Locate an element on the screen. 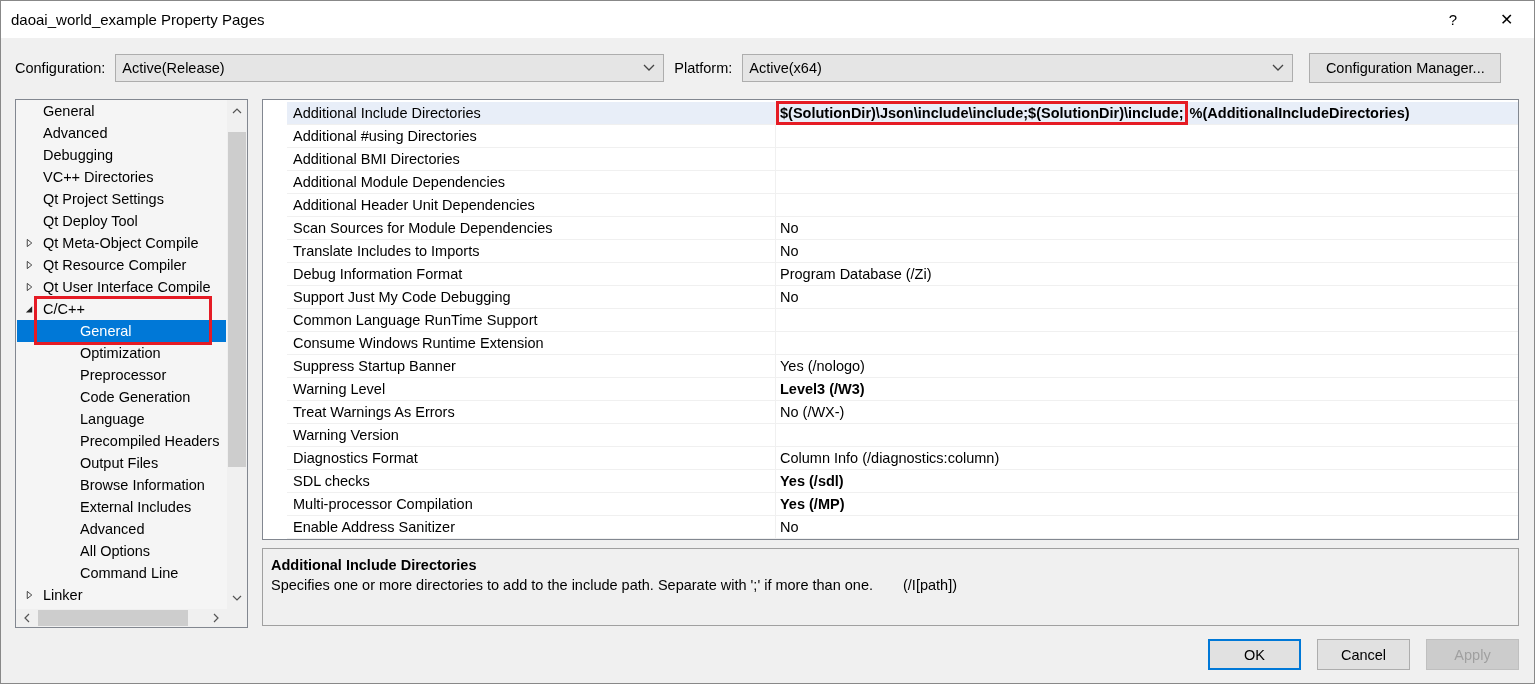  tree-item: Linker is located at coordinates (121, 592).